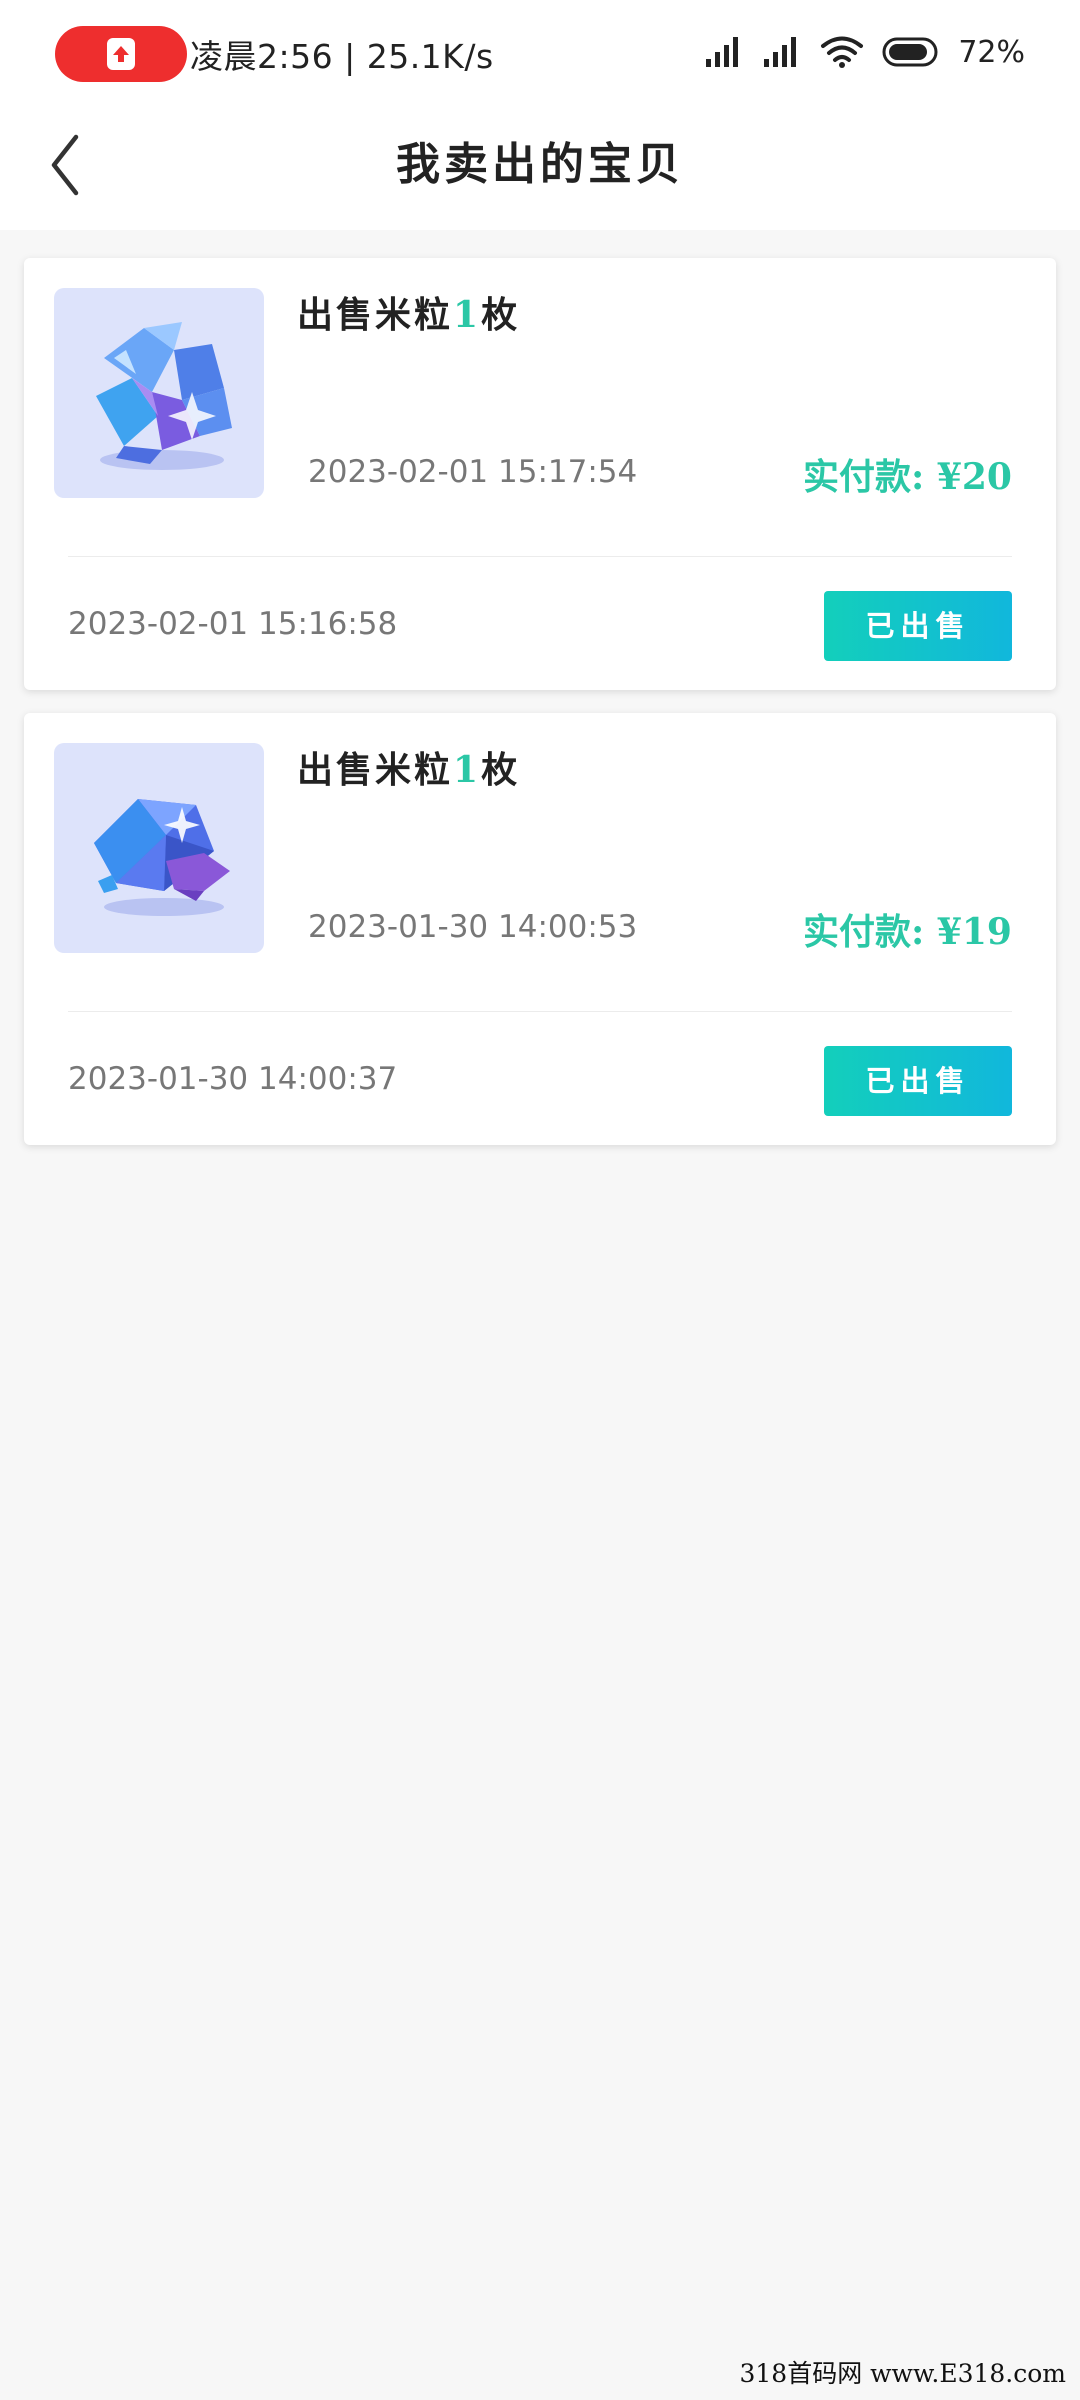  What do you see at coordinates (991, 52) in the screenshot?
I see `battery-percent: 72%` at bounding box center [991, 52].